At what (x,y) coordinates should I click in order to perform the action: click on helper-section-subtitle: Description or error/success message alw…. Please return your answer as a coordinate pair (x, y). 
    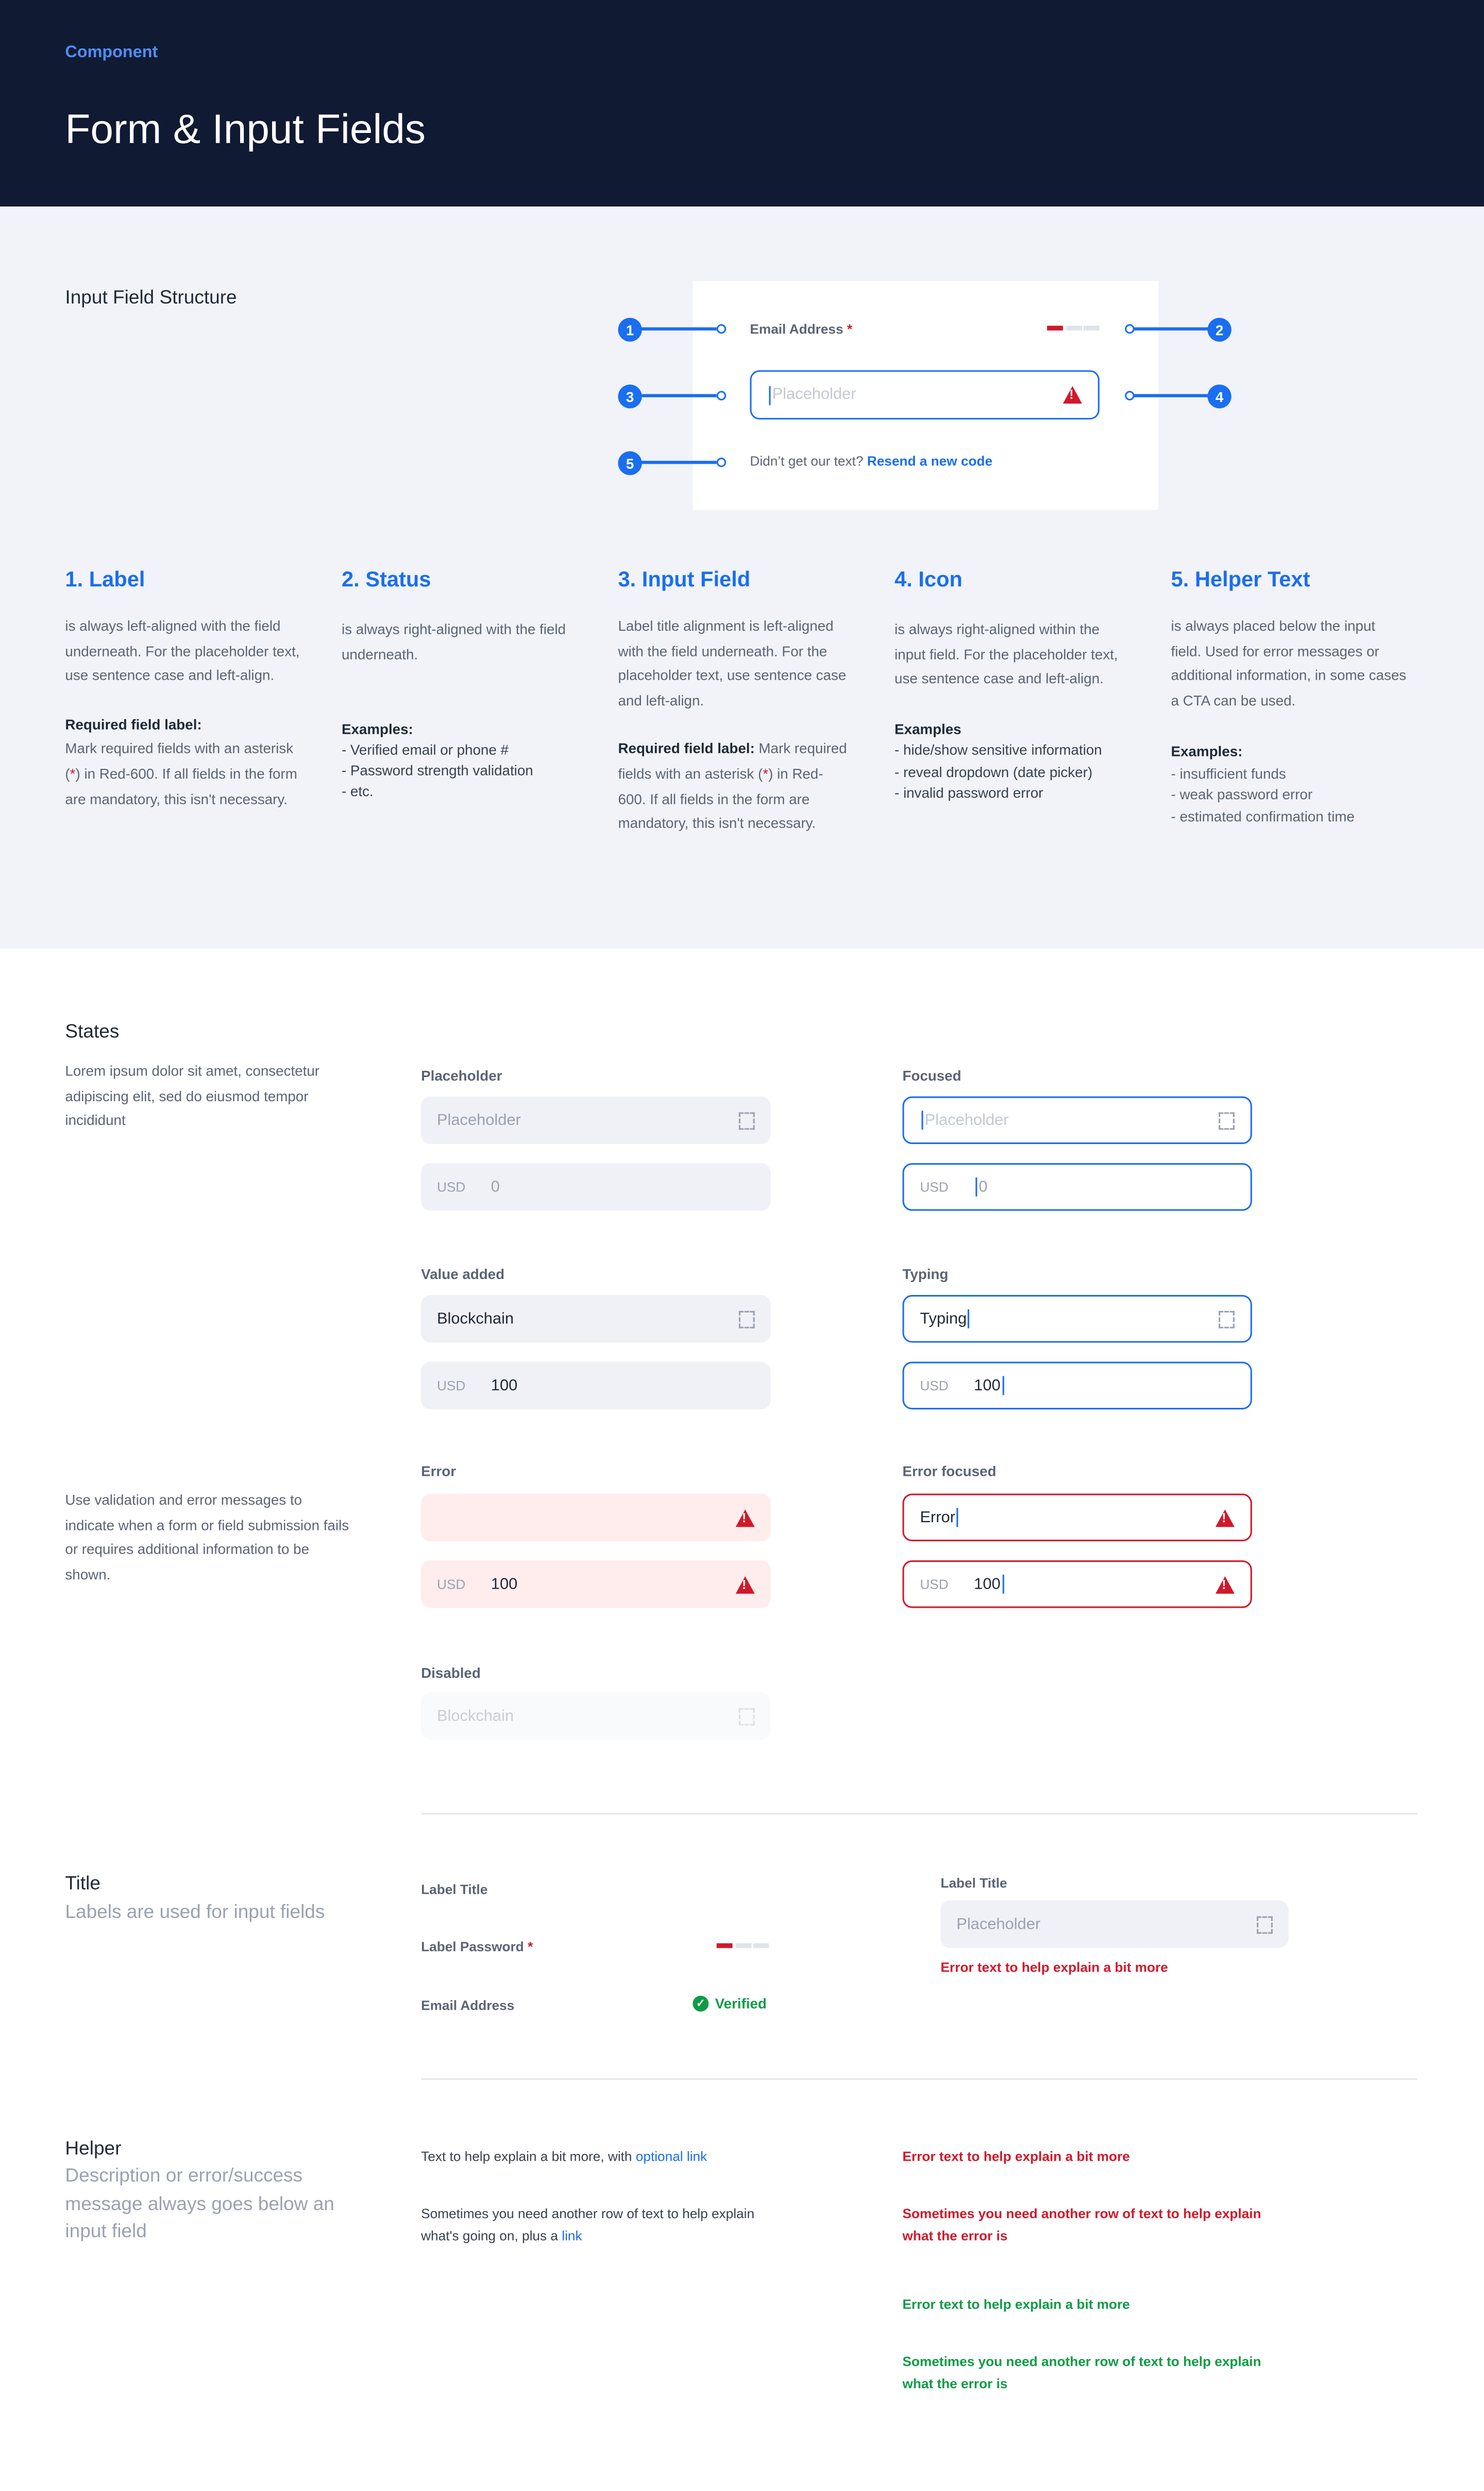
    Looking at the image, I should click on (199, 2203).